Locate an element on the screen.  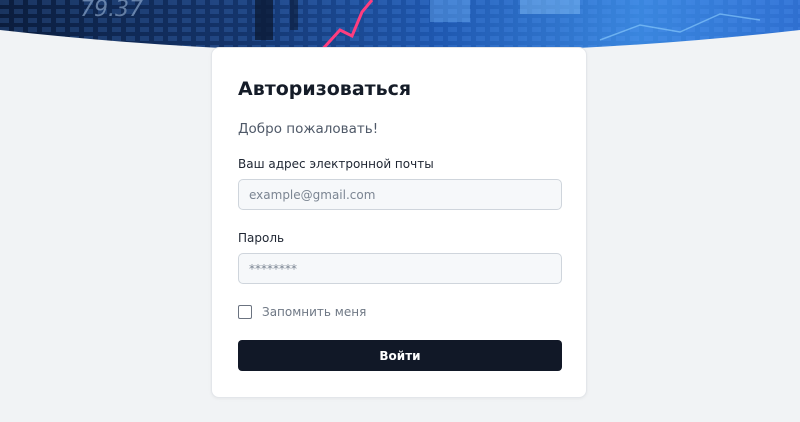
remember-me: Запомнить меня is located at coordinates (302, 312).